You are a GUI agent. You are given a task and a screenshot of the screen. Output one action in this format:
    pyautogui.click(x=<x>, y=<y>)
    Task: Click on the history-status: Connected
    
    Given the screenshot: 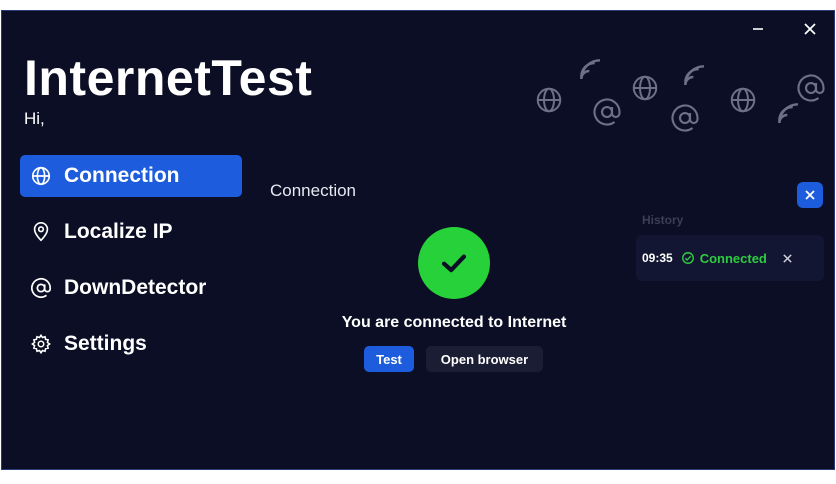 What is the action you would take?
    pyautogui.click(x=733, y=258)
    